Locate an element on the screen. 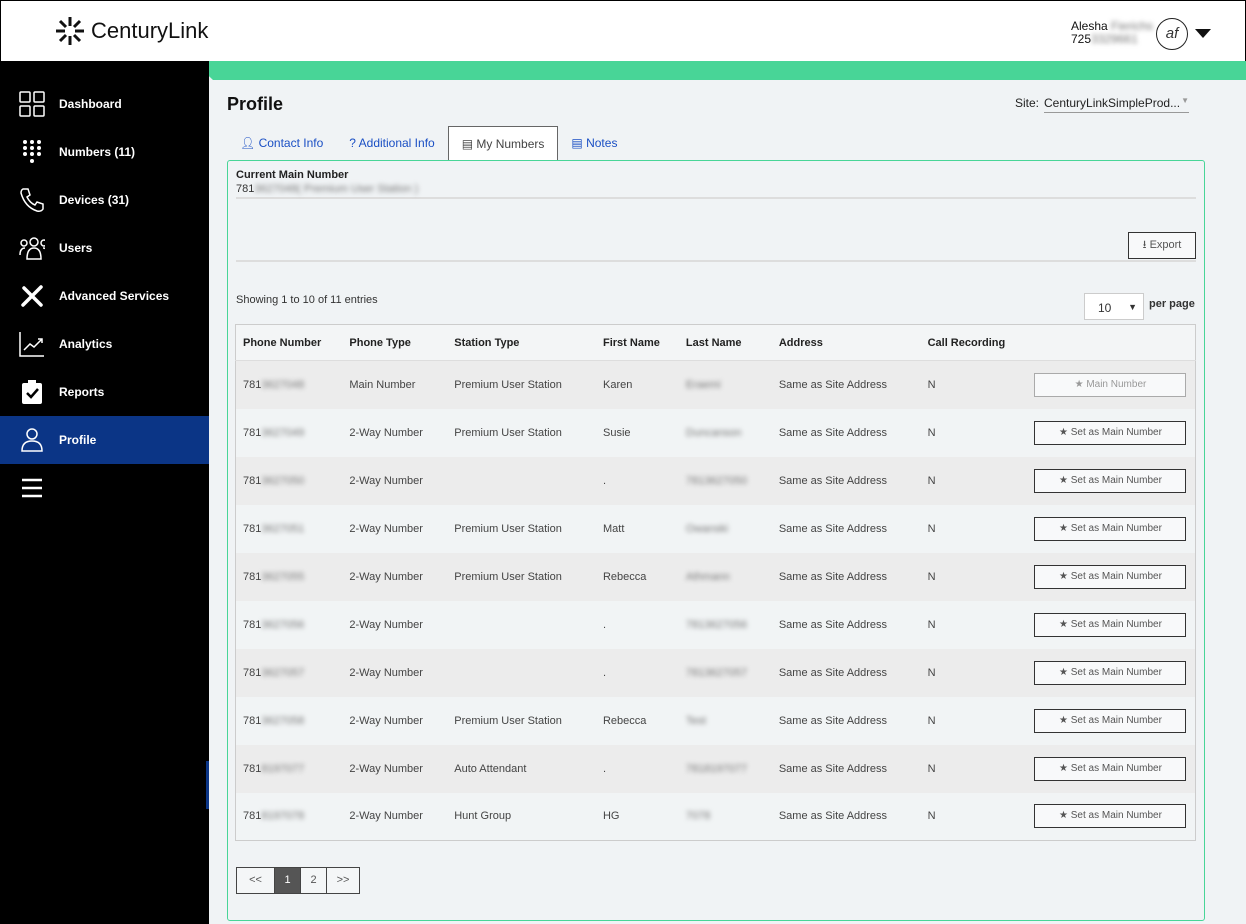 This screenshot has height=924, width=1246. sidebar-item-users: Users is located at coordinates (104, 248).